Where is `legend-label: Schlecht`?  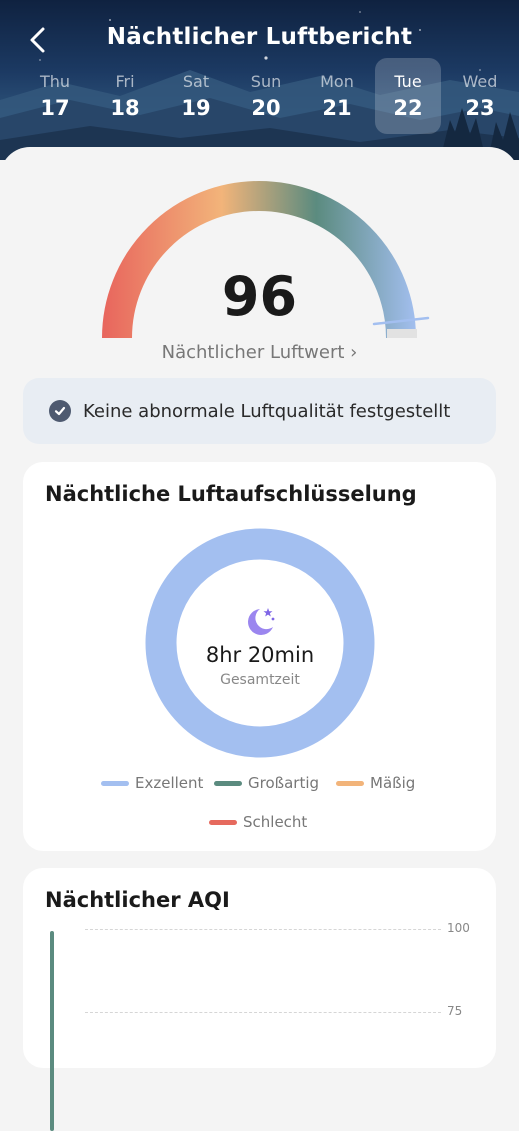 legend-label: Schlecht is located at coordinates (275, 822).